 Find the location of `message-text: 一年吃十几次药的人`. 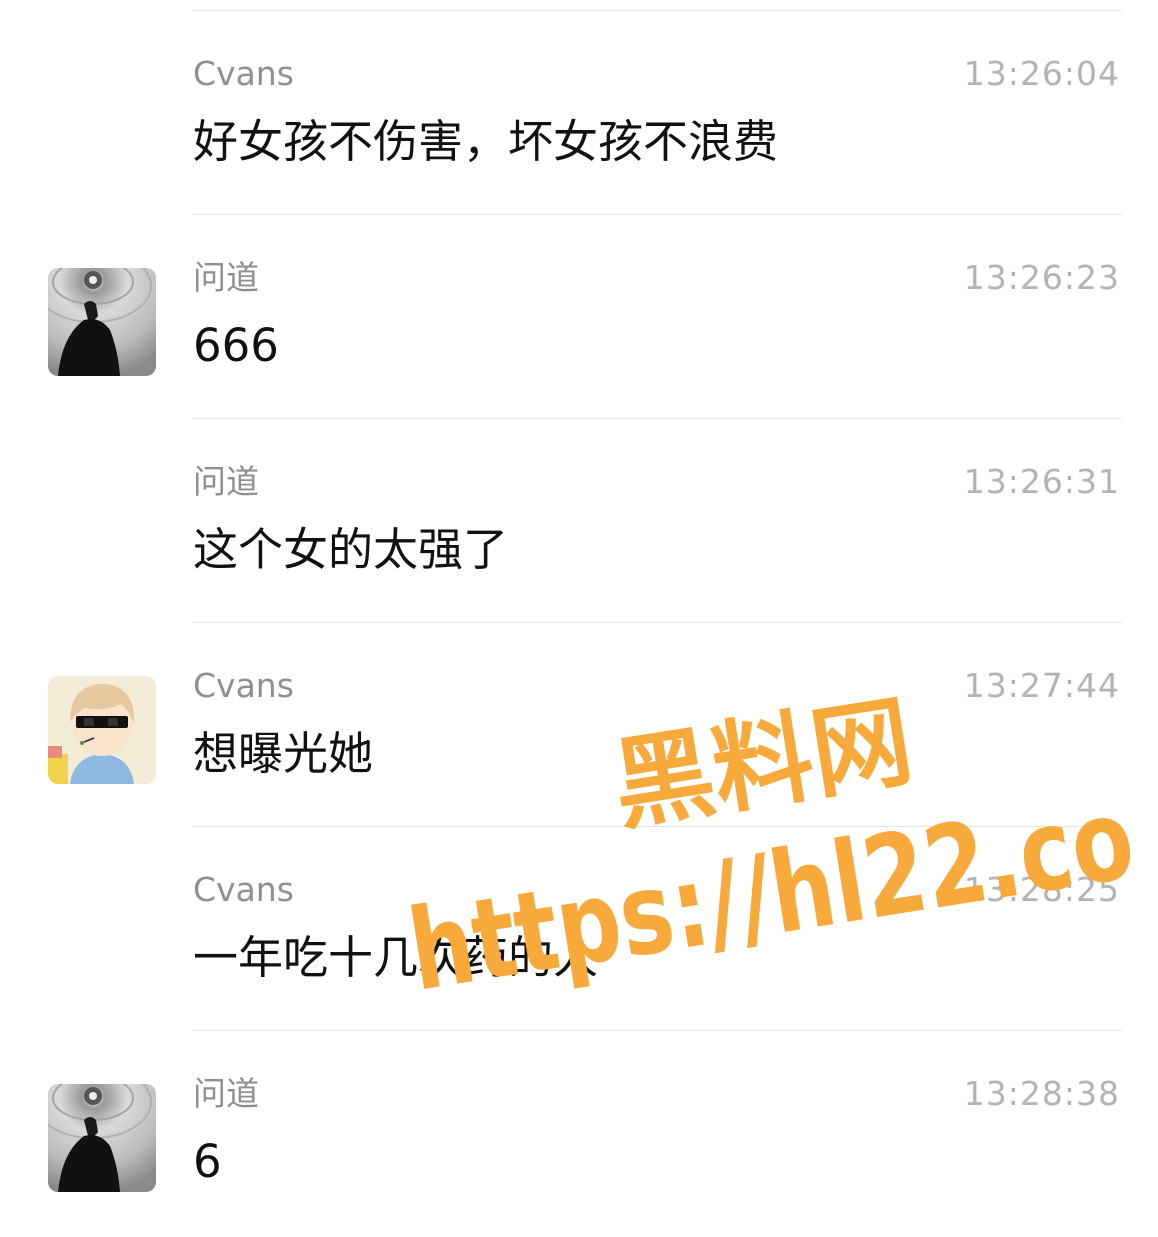

message-text: 一年吃十几次药的人 is located at coordinates (396, 957).